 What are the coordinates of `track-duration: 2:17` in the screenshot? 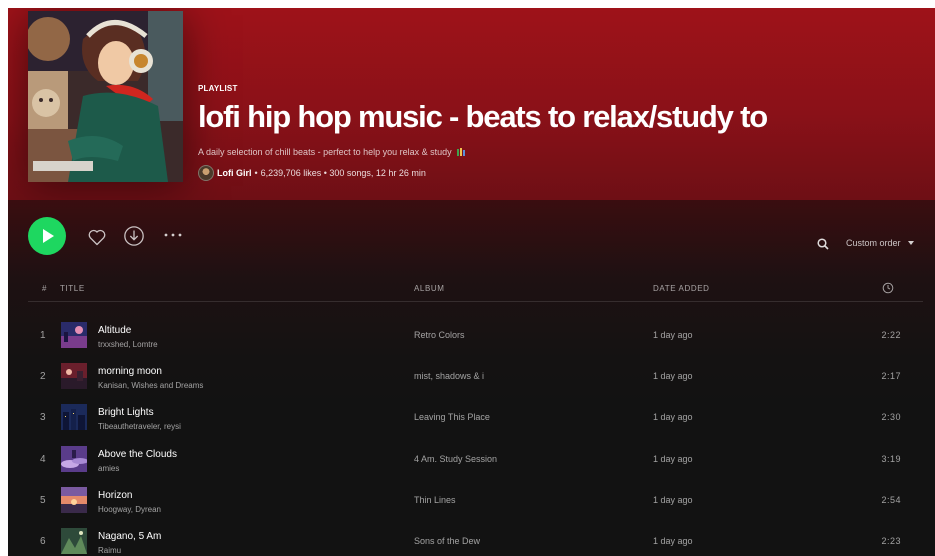 It's located at (891, 376).